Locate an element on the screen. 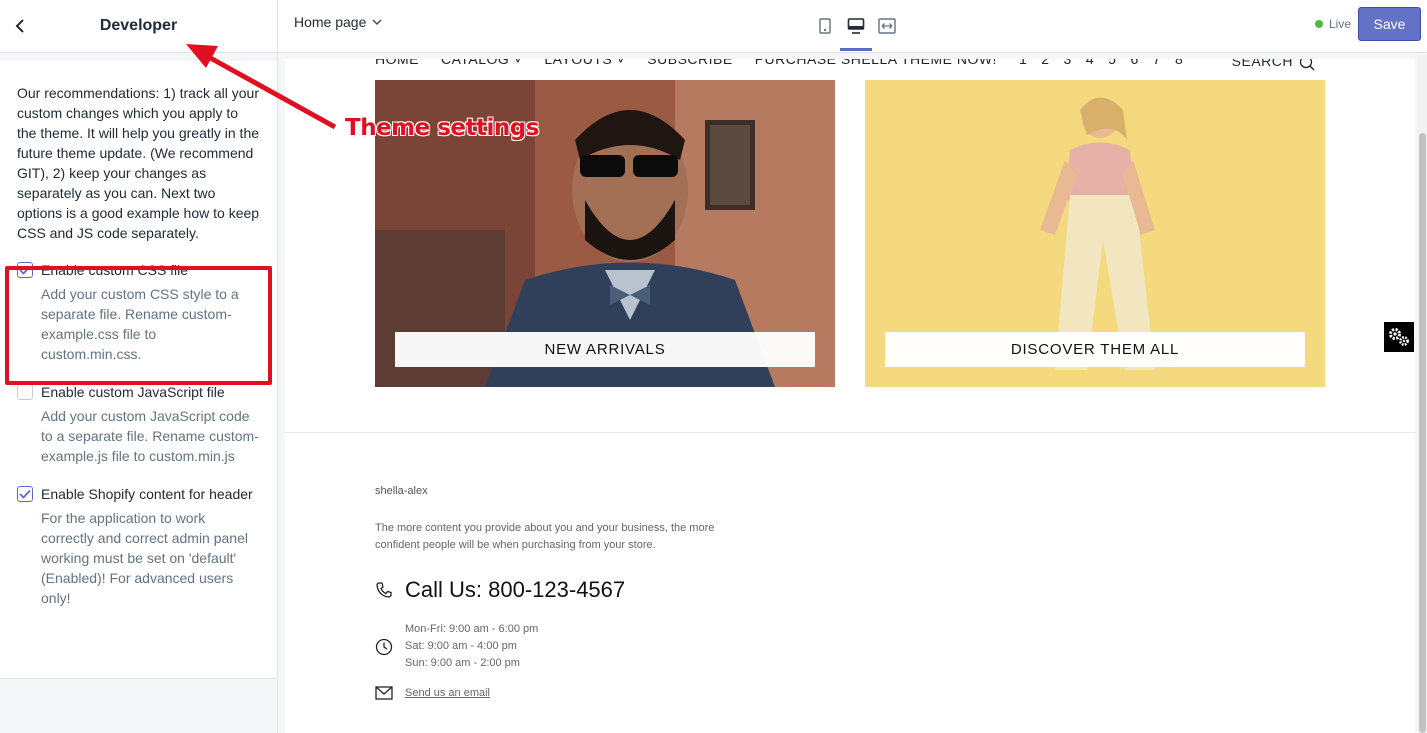  section-divider is located at coordinates (850, 432).